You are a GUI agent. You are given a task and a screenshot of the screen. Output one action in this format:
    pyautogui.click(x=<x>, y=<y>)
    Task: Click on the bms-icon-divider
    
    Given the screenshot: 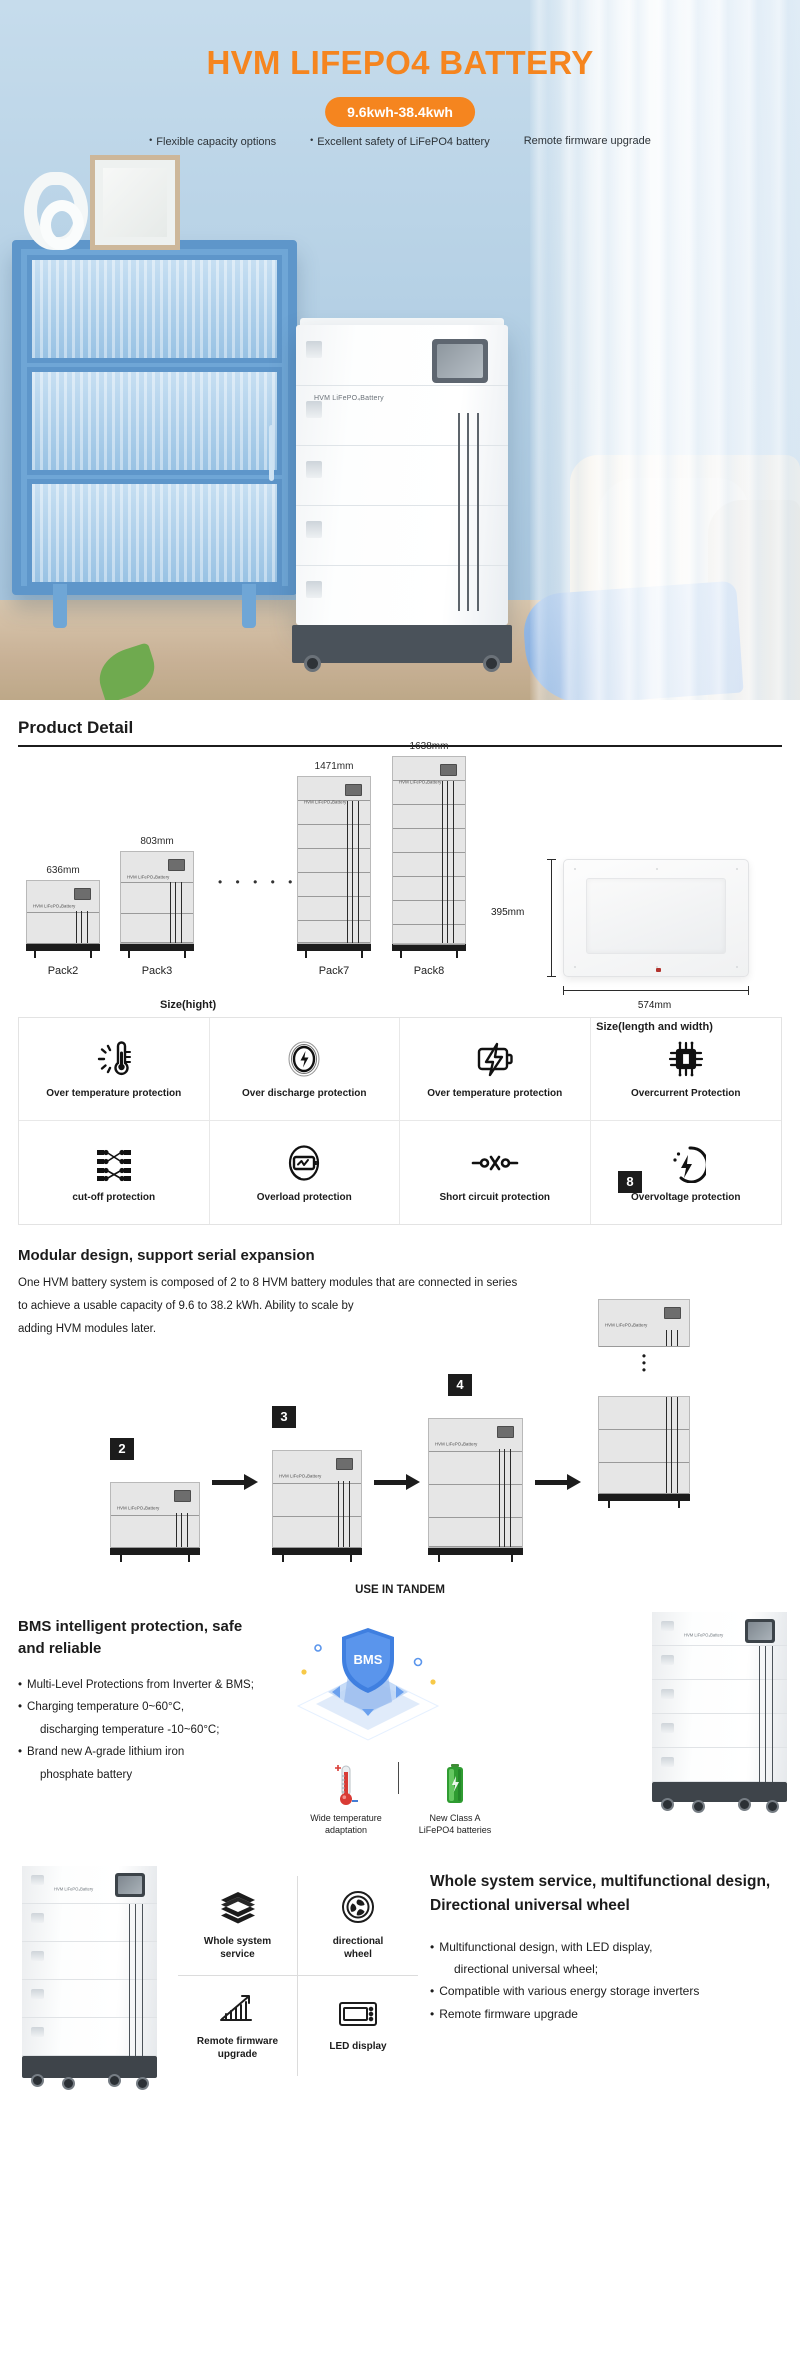 What is the action you would take?
    pyautogui.click(x=398, y=1778)
    